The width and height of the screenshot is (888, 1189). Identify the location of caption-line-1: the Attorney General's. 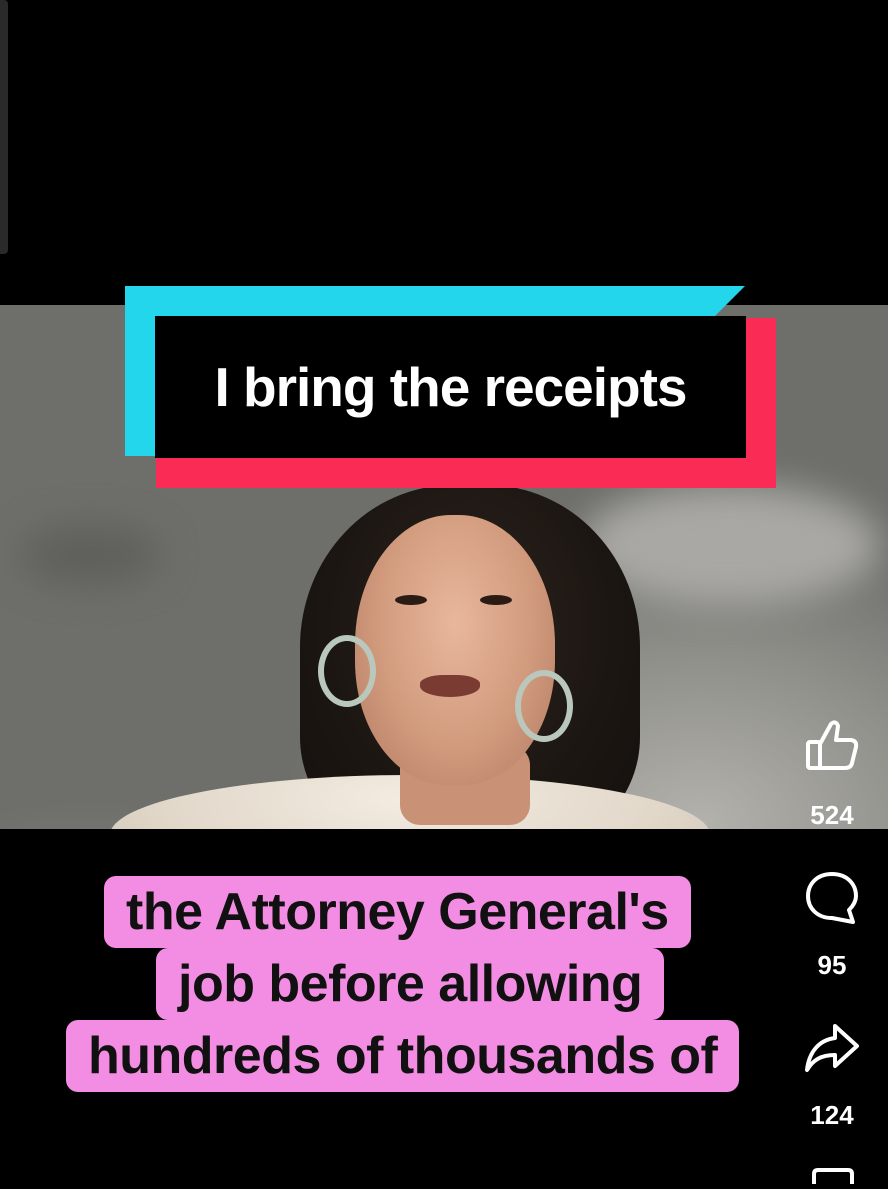
(397, 912).